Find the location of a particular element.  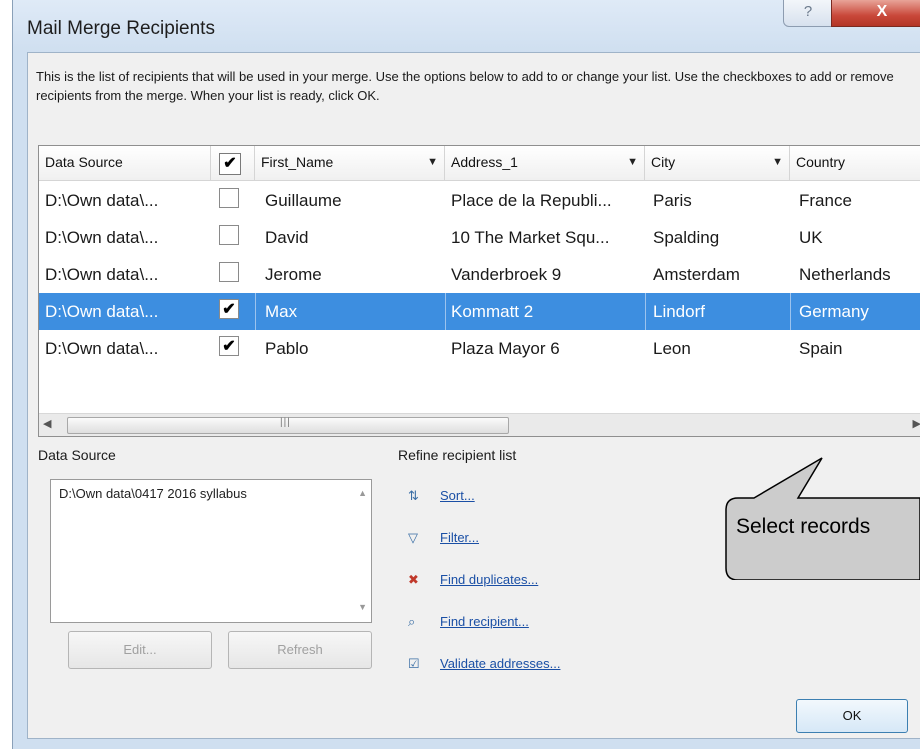

cell-city: Spalding is located at coordinates (686, 237).